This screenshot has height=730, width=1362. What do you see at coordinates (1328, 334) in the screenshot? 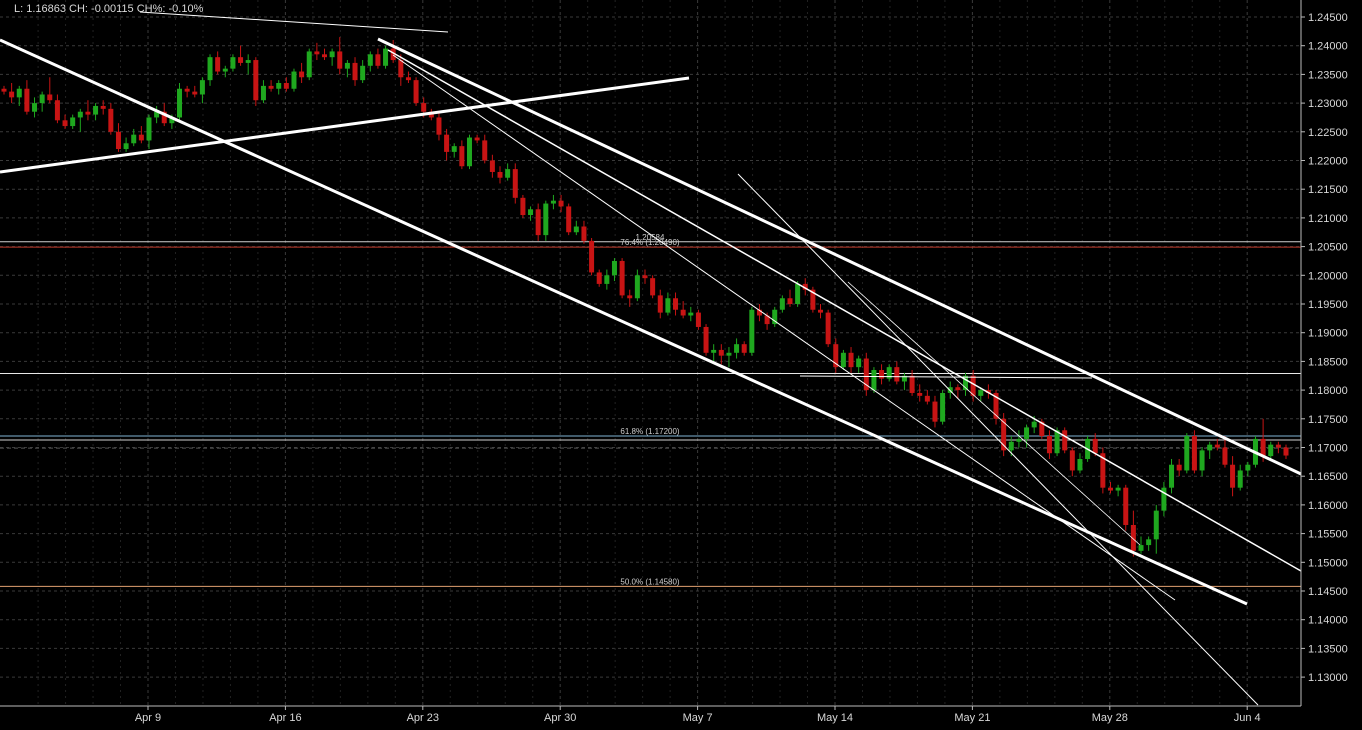
I see `y-tick-label: 1.19000` at bounding box center [1328, 334].